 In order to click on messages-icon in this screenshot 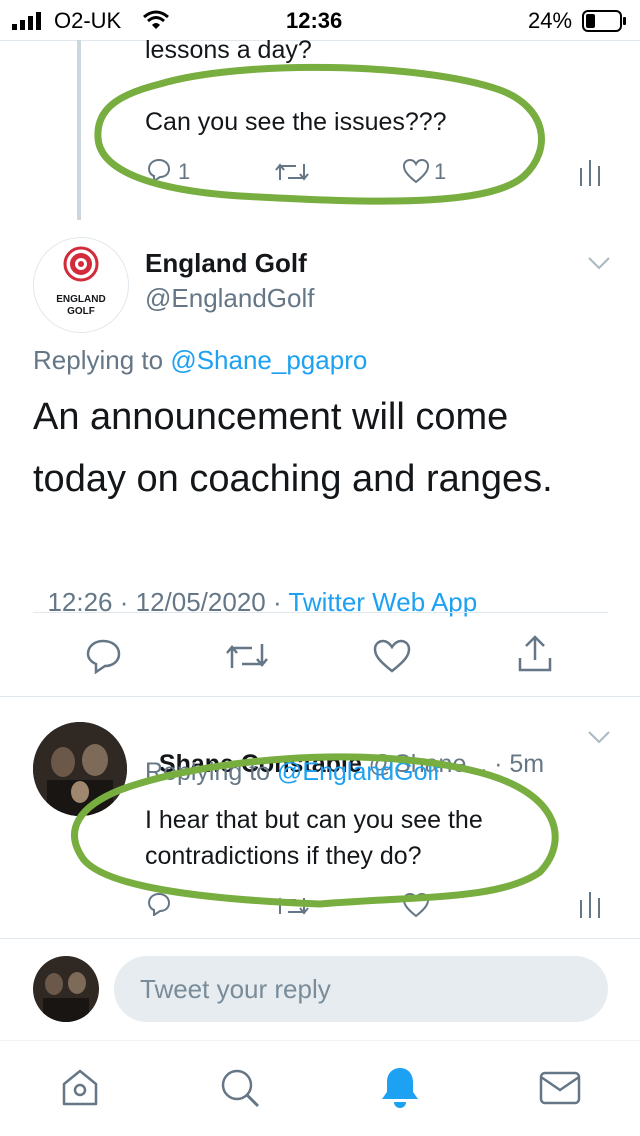, I will do `click(560, 1088)`.